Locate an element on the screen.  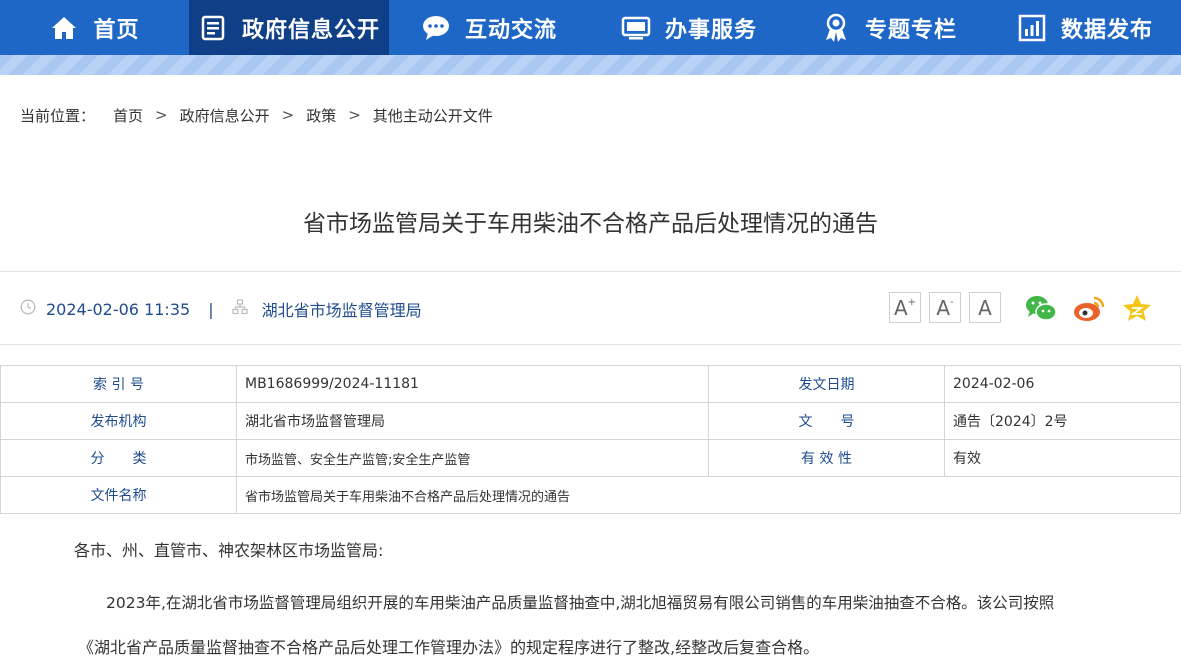
home-icon is located at coordinates (64, 28).